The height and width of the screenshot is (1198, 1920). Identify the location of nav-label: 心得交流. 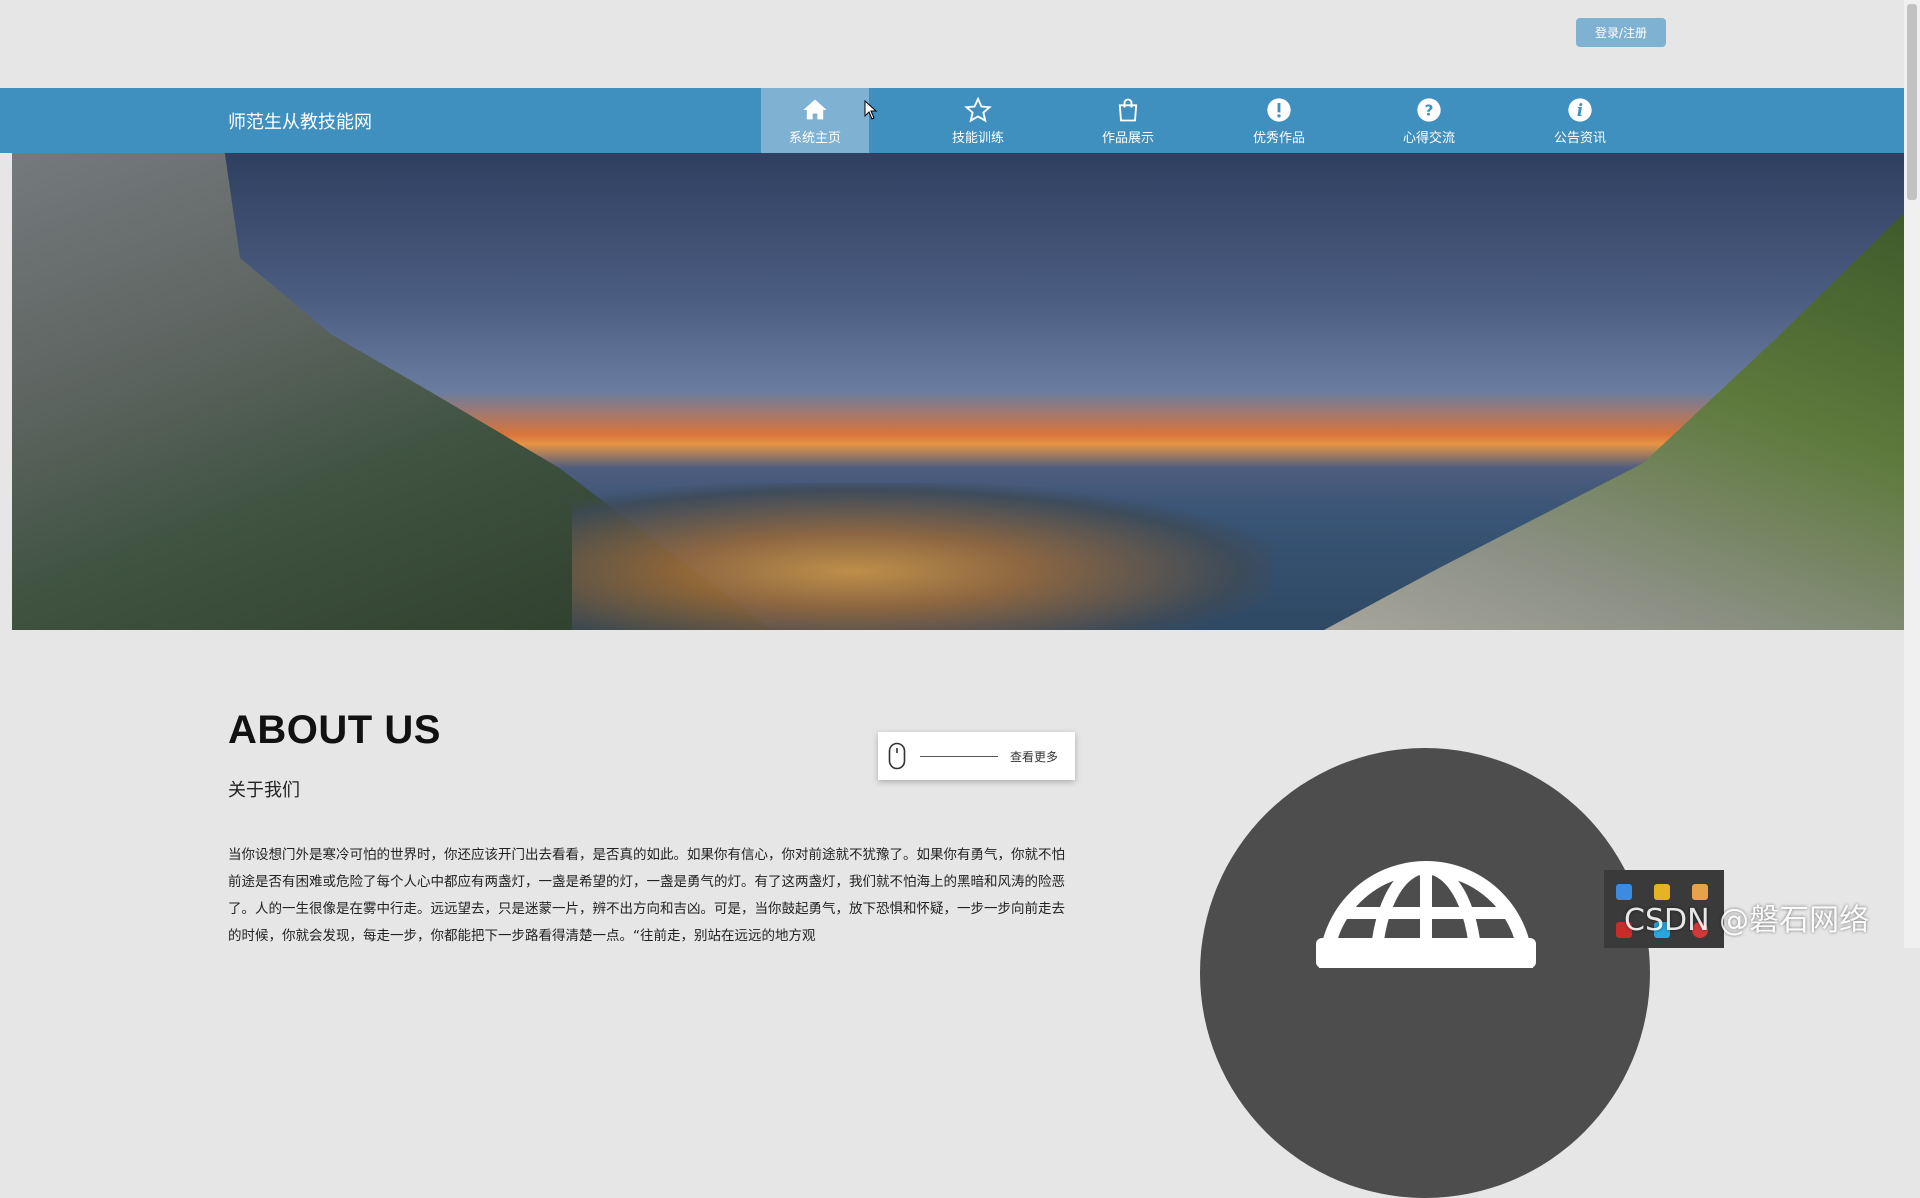
(1428, 138).